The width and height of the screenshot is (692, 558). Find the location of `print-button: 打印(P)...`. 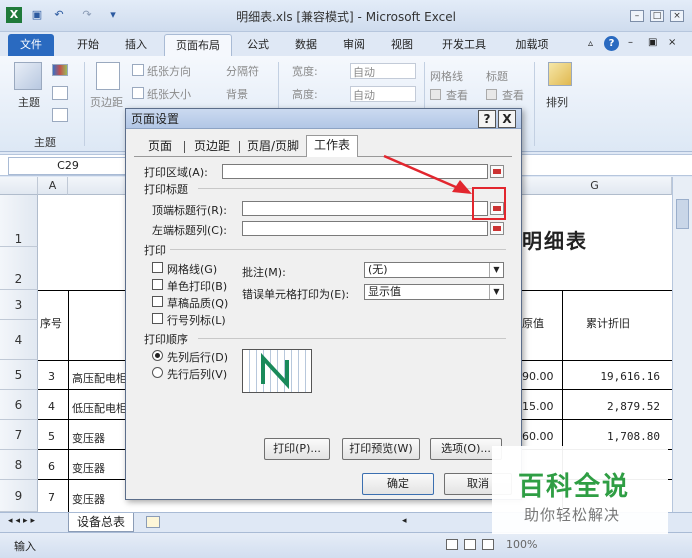

print-button: 打印(P)... is located at coordinates (297, 449).